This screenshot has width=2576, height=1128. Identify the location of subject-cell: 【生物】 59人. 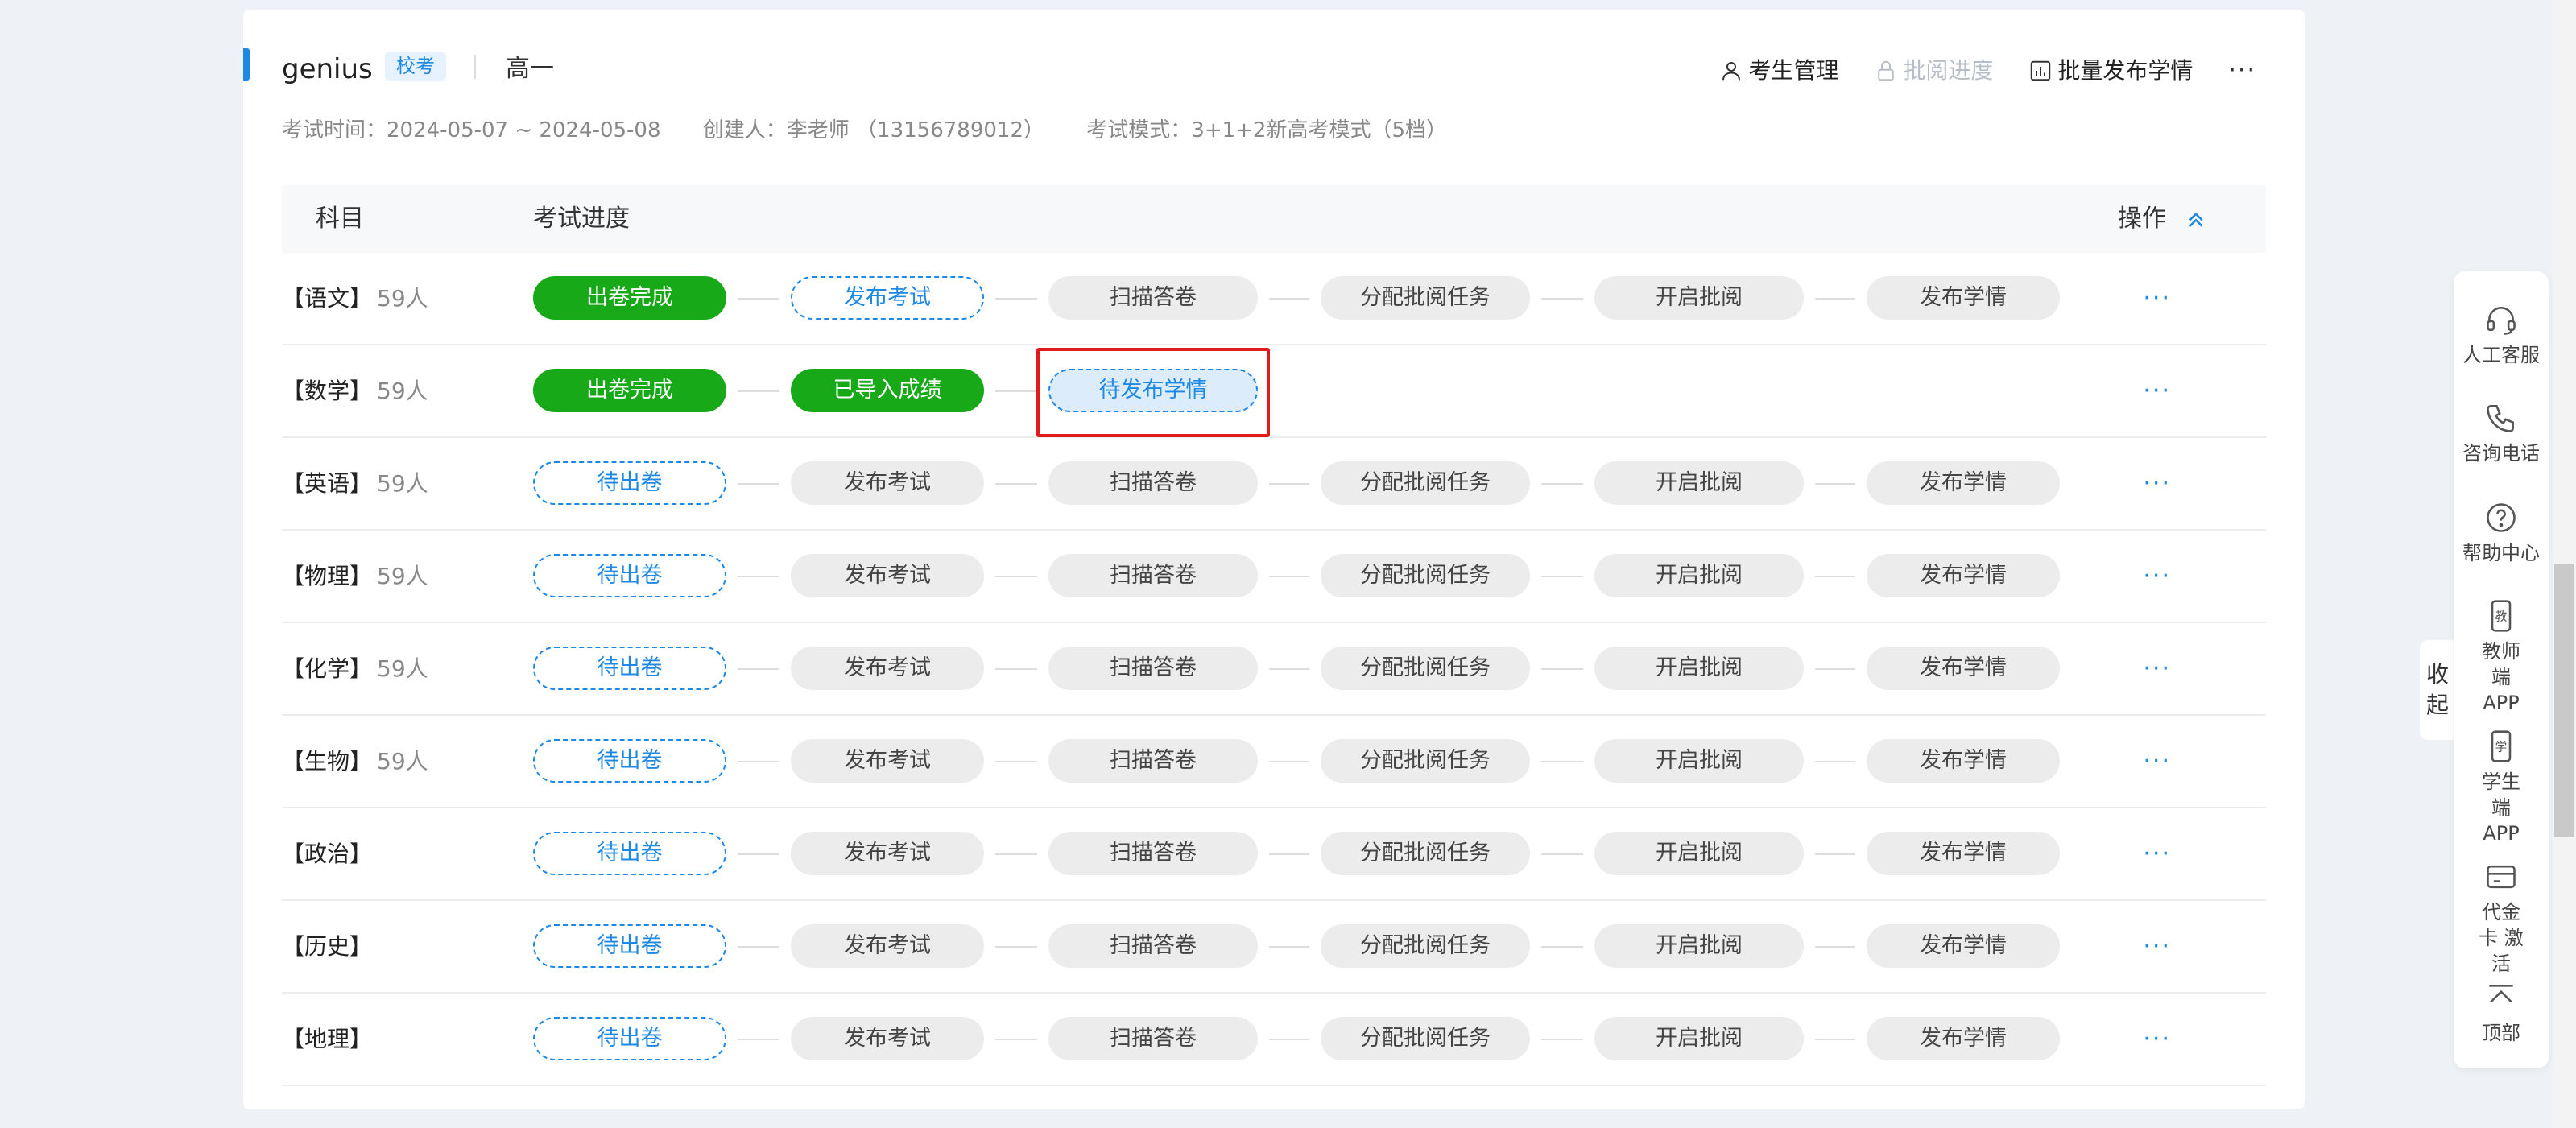
(355, 761).